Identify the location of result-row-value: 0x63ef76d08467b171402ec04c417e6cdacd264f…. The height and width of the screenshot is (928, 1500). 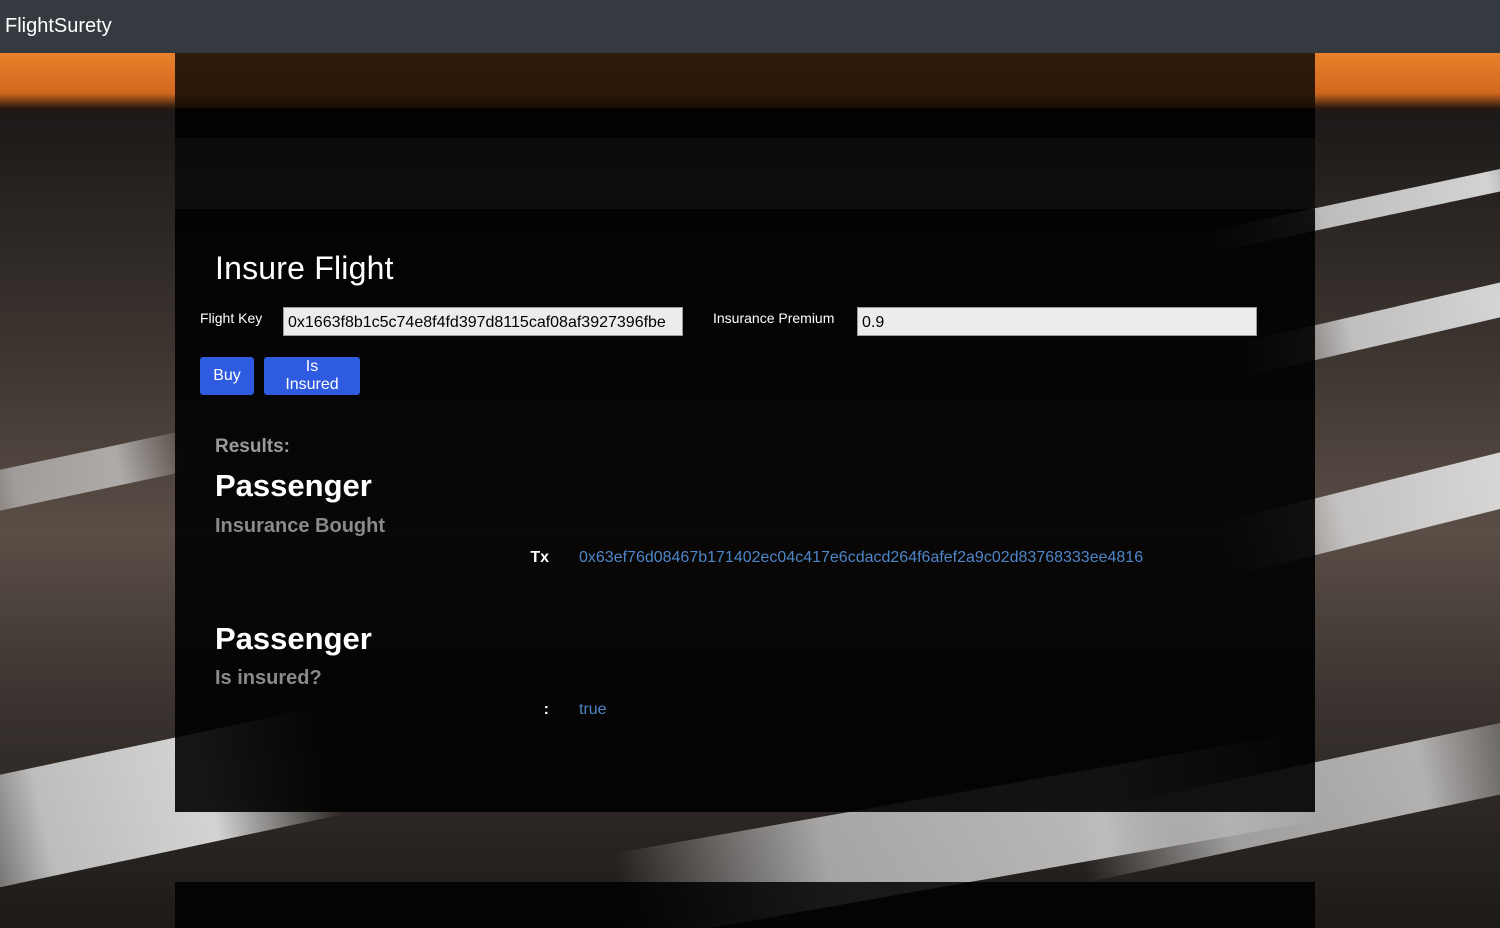
(861, 557).